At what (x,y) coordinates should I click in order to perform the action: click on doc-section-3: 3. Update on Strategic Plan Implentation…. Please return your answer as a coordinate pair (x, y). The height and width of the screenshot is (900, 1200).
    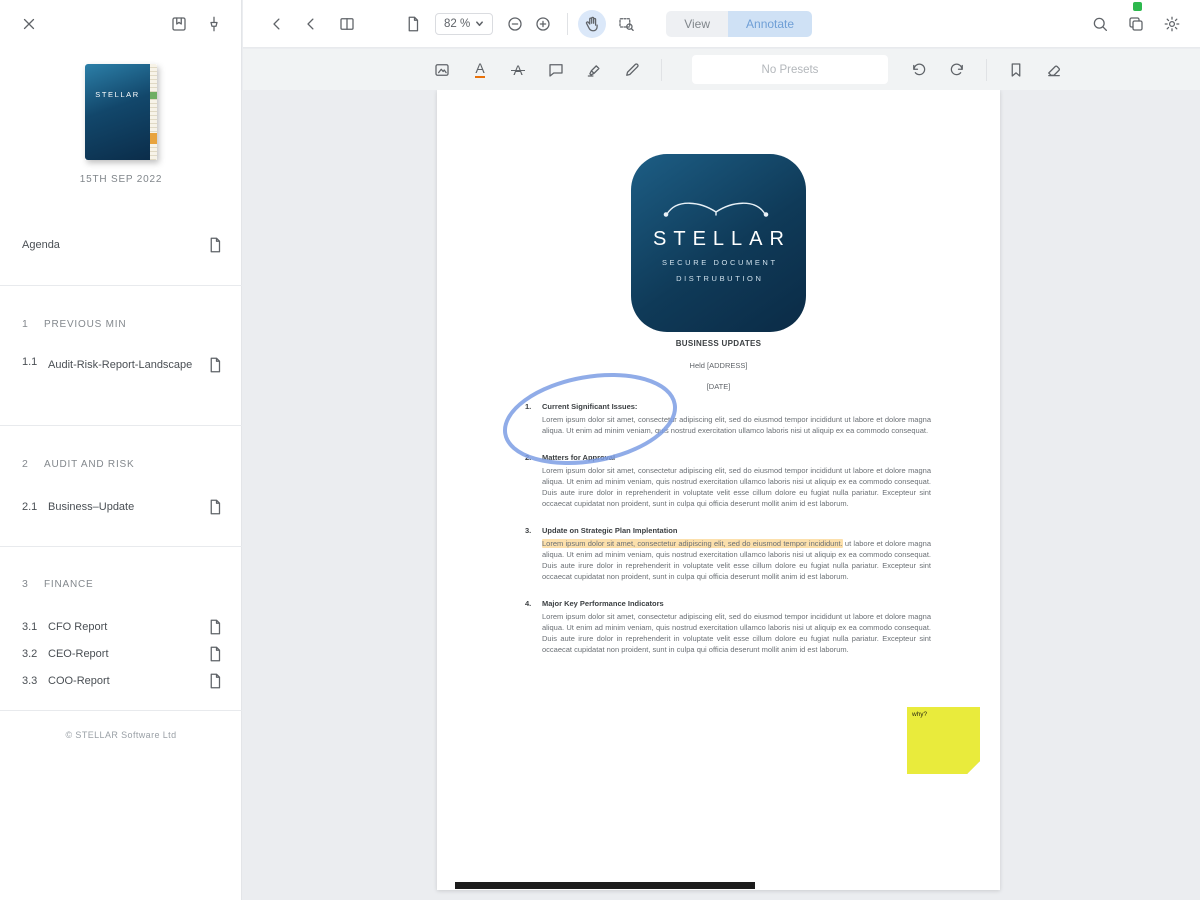
    Looking at the image, I should click on (728, 554).